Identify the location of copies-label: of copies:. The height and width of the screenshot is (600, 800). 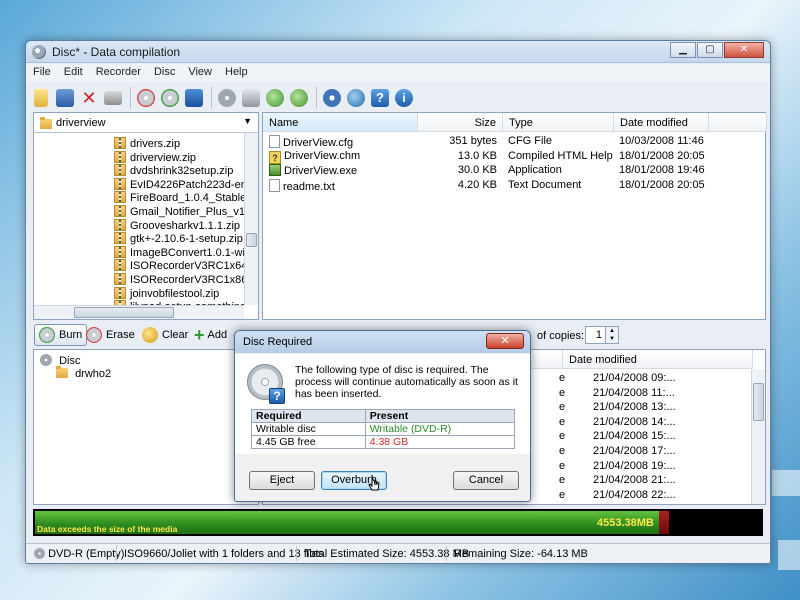
(561, 336).